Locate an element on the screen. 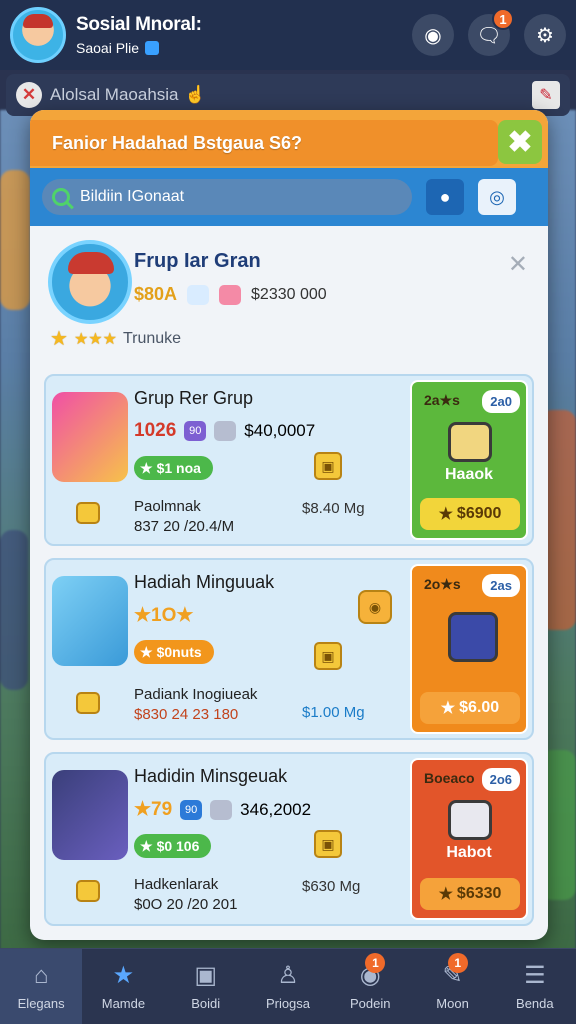 Image resolution: width=576 pixels, height=1024 pixels. nav-item-chat: ◉ 1 Podein is located at coordinates (370, 986).